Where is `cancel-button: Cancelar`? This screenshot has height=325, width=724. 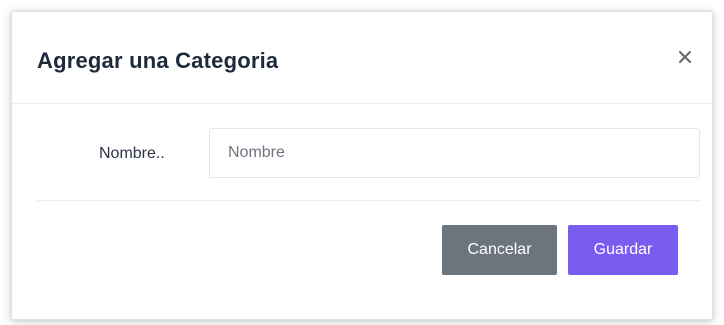 cancel-button: Cancelar is located at coordinates (499, 250).